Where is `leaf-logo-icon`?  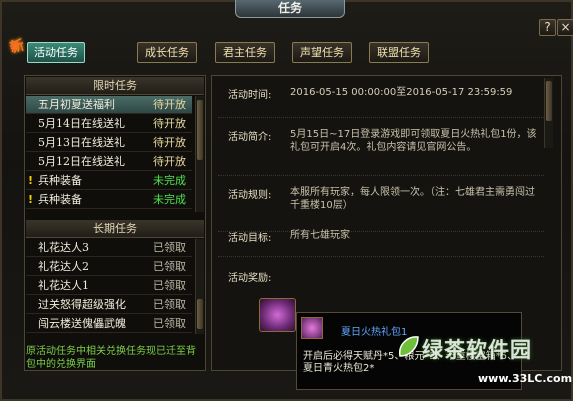 leaf-logo-icon is located at coordinates (409, 346).